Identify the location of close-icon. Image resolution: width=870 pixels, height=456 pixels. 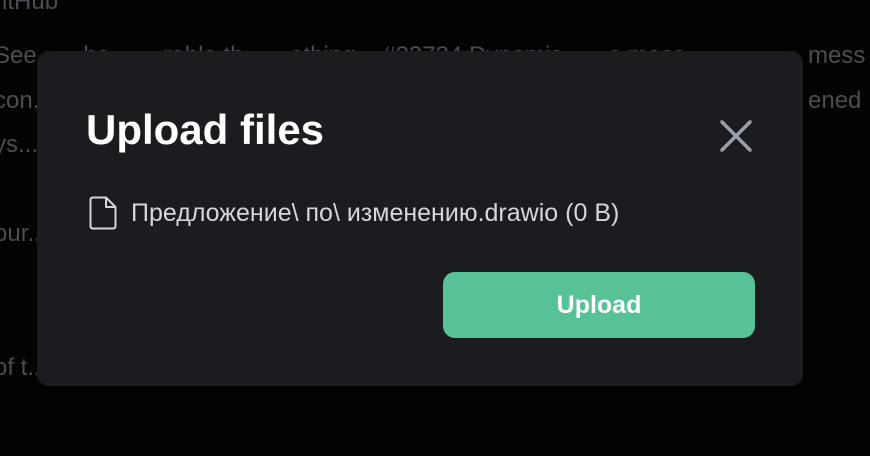
(736, 136).